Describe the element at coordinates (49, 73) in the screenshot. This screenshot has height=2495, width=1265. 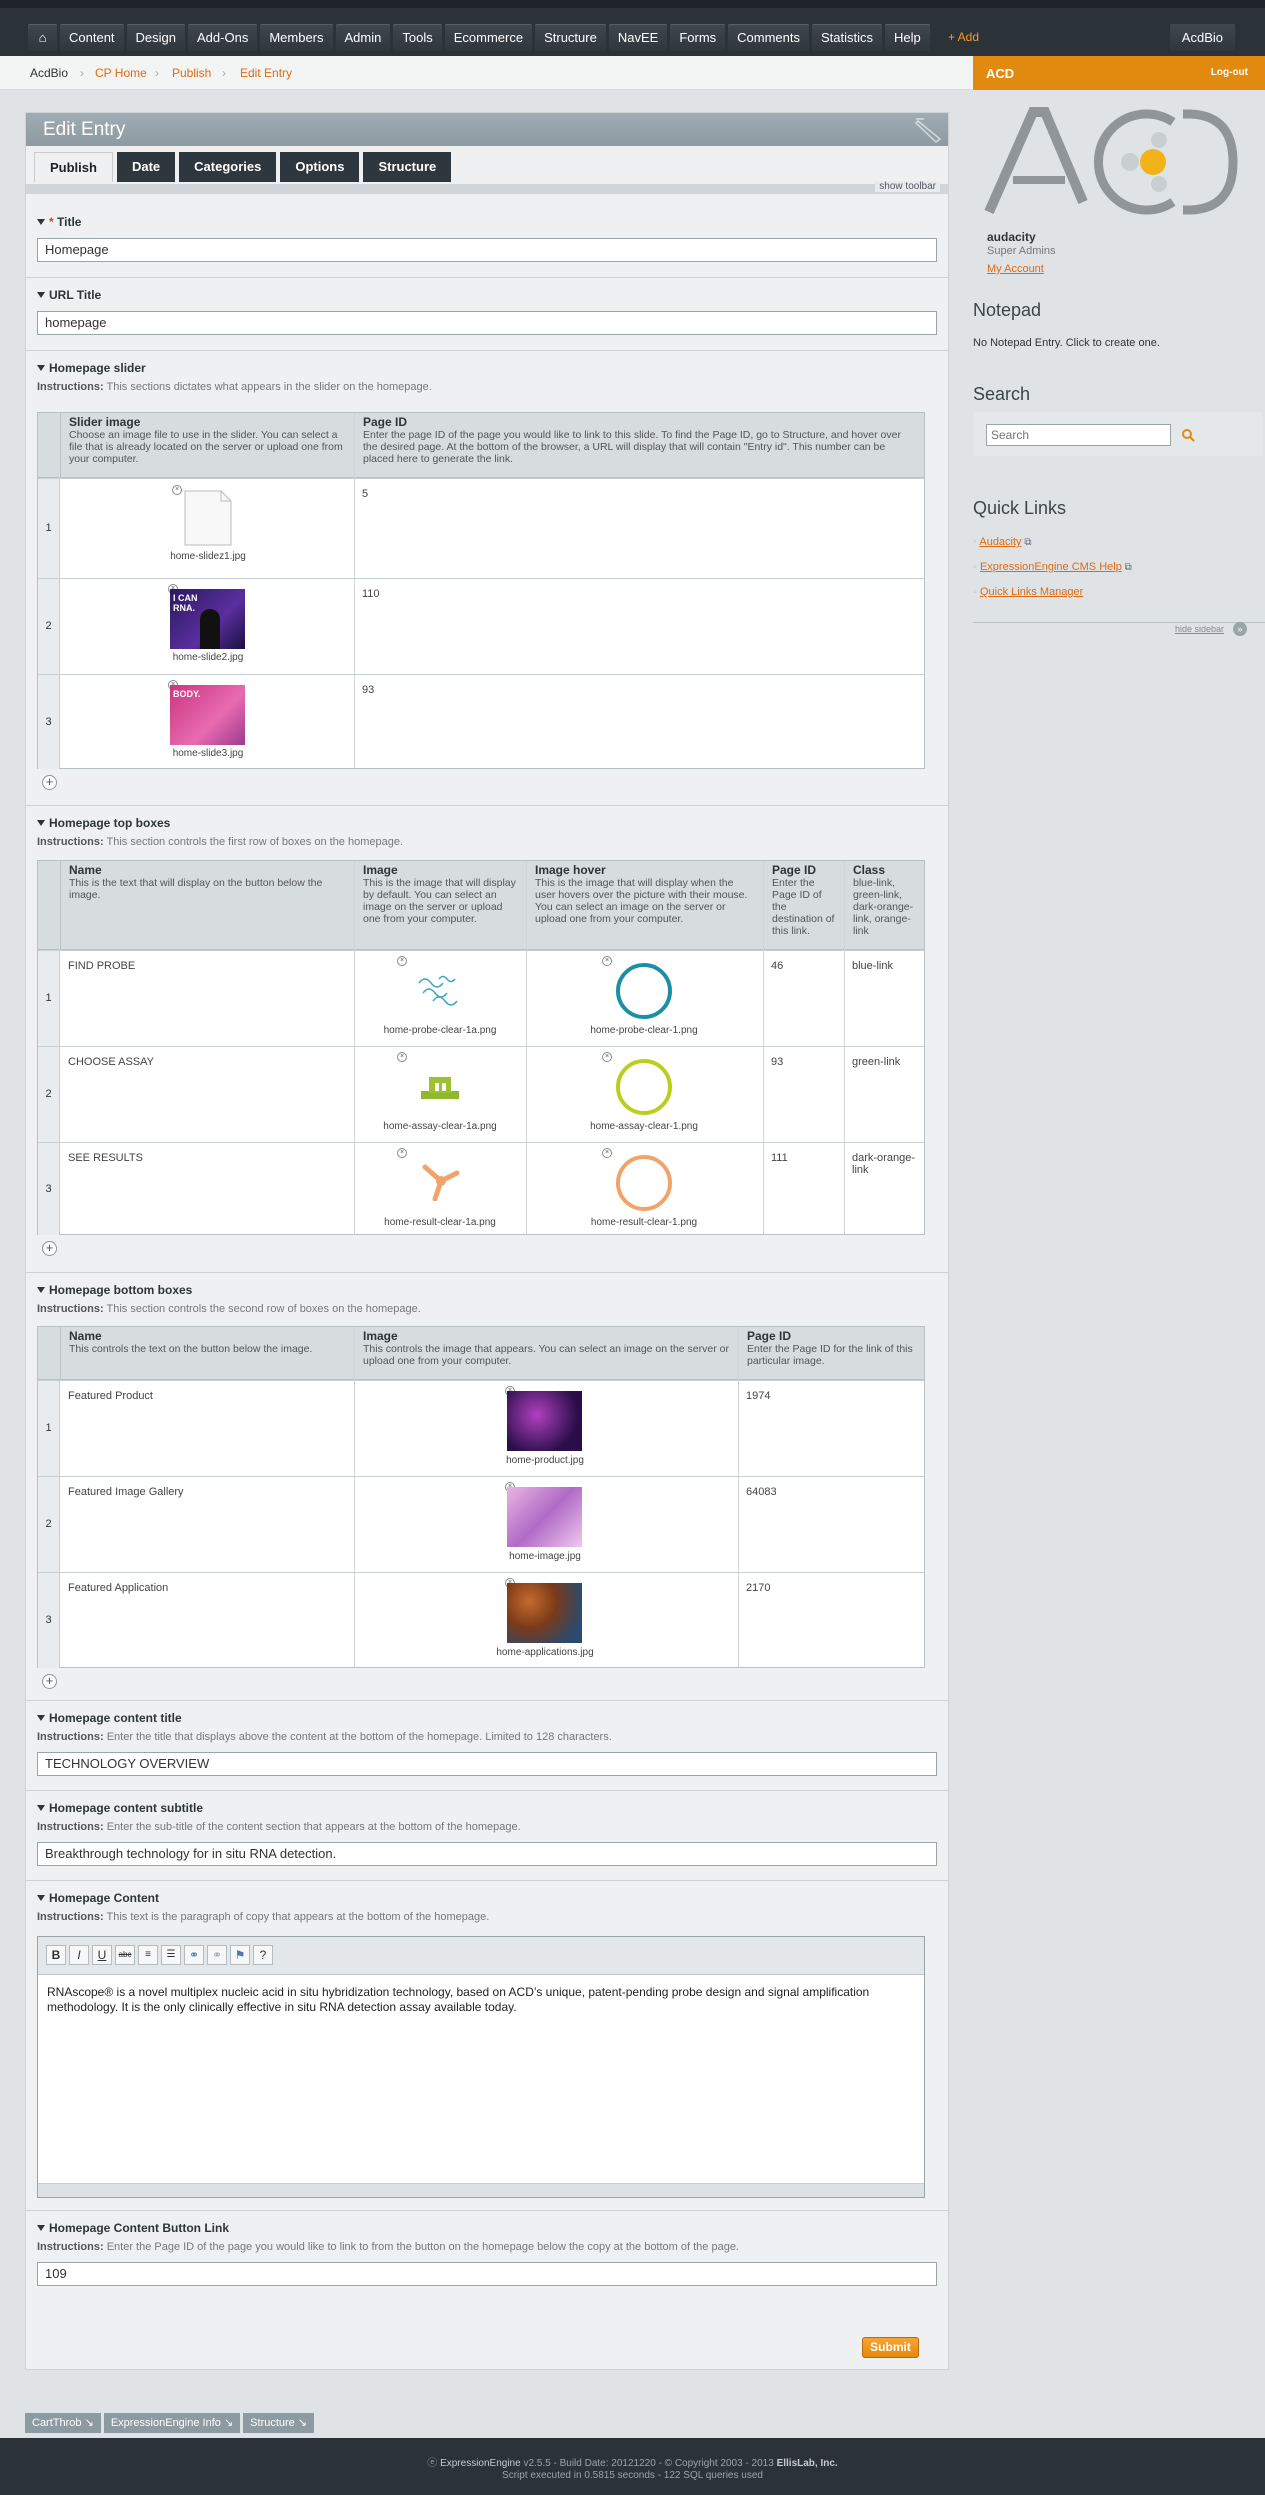
I see `breadcrumb-site: AcdBio` at that location.